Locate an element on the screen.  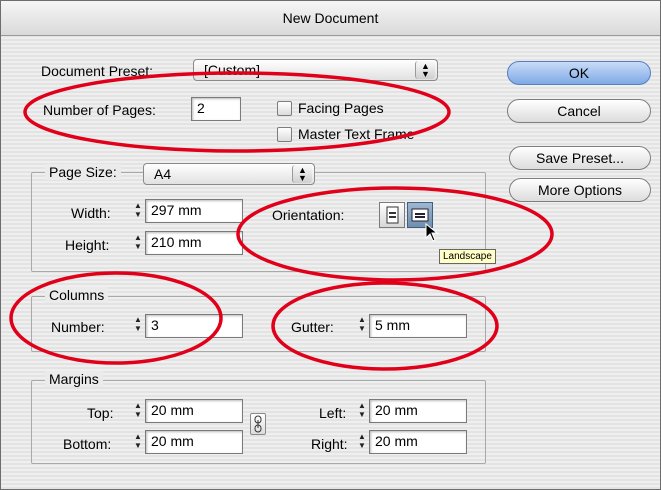
columns-number-input: 3 is located at coordinates (194, 326).